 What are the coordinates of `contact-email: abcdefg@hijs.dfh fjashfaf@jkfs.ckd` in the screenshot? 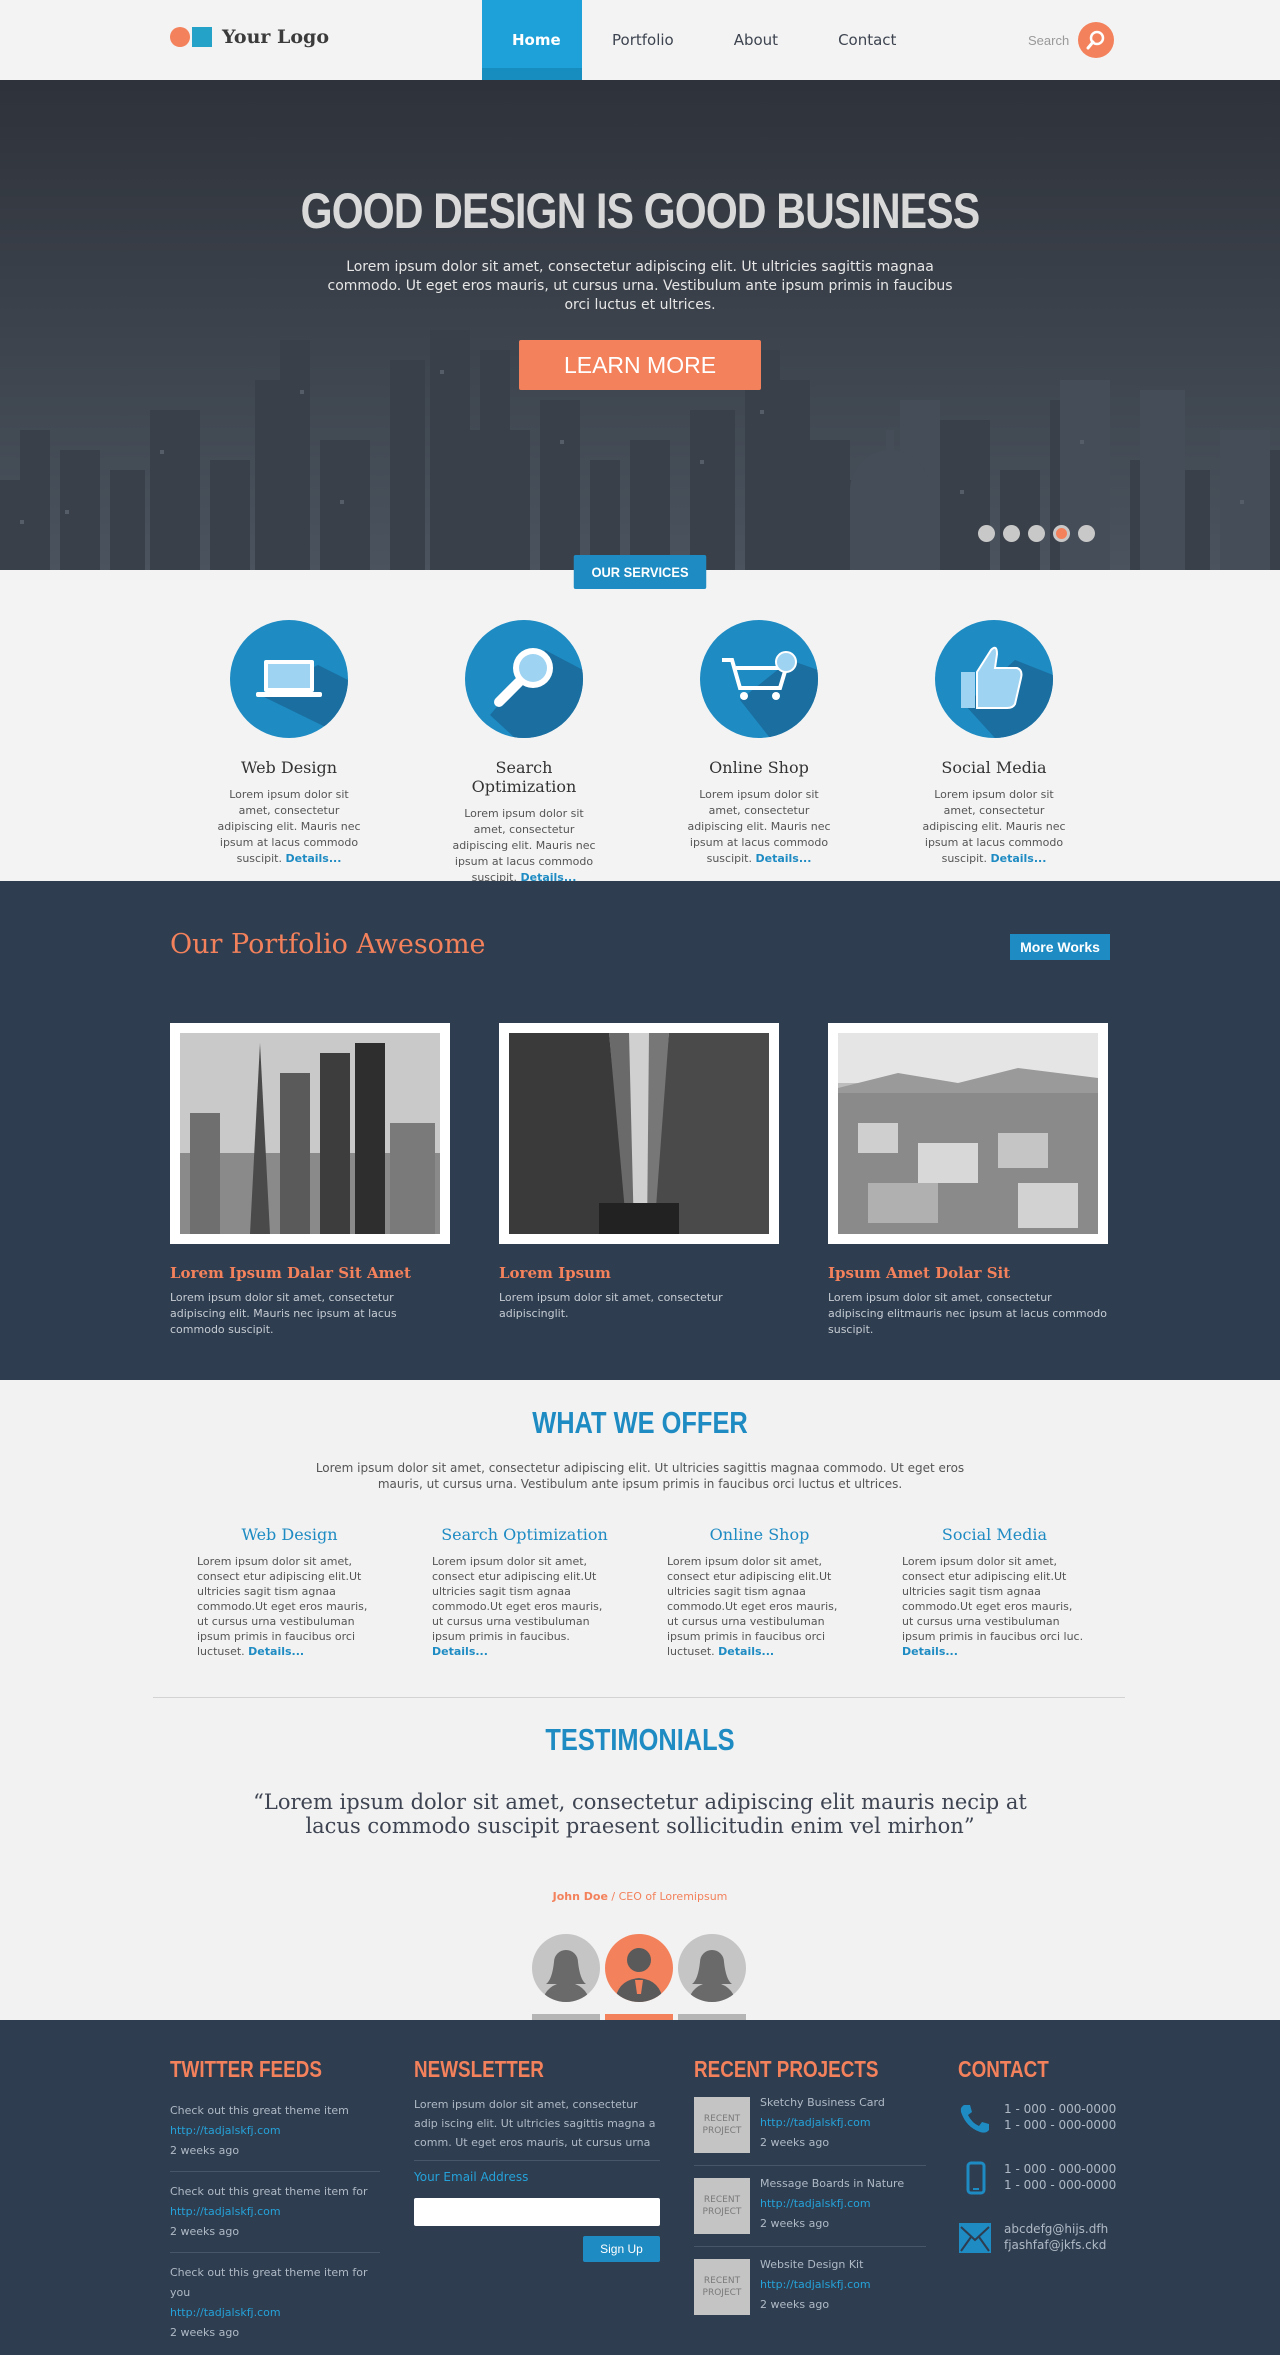 It's located at (1038, 2238).